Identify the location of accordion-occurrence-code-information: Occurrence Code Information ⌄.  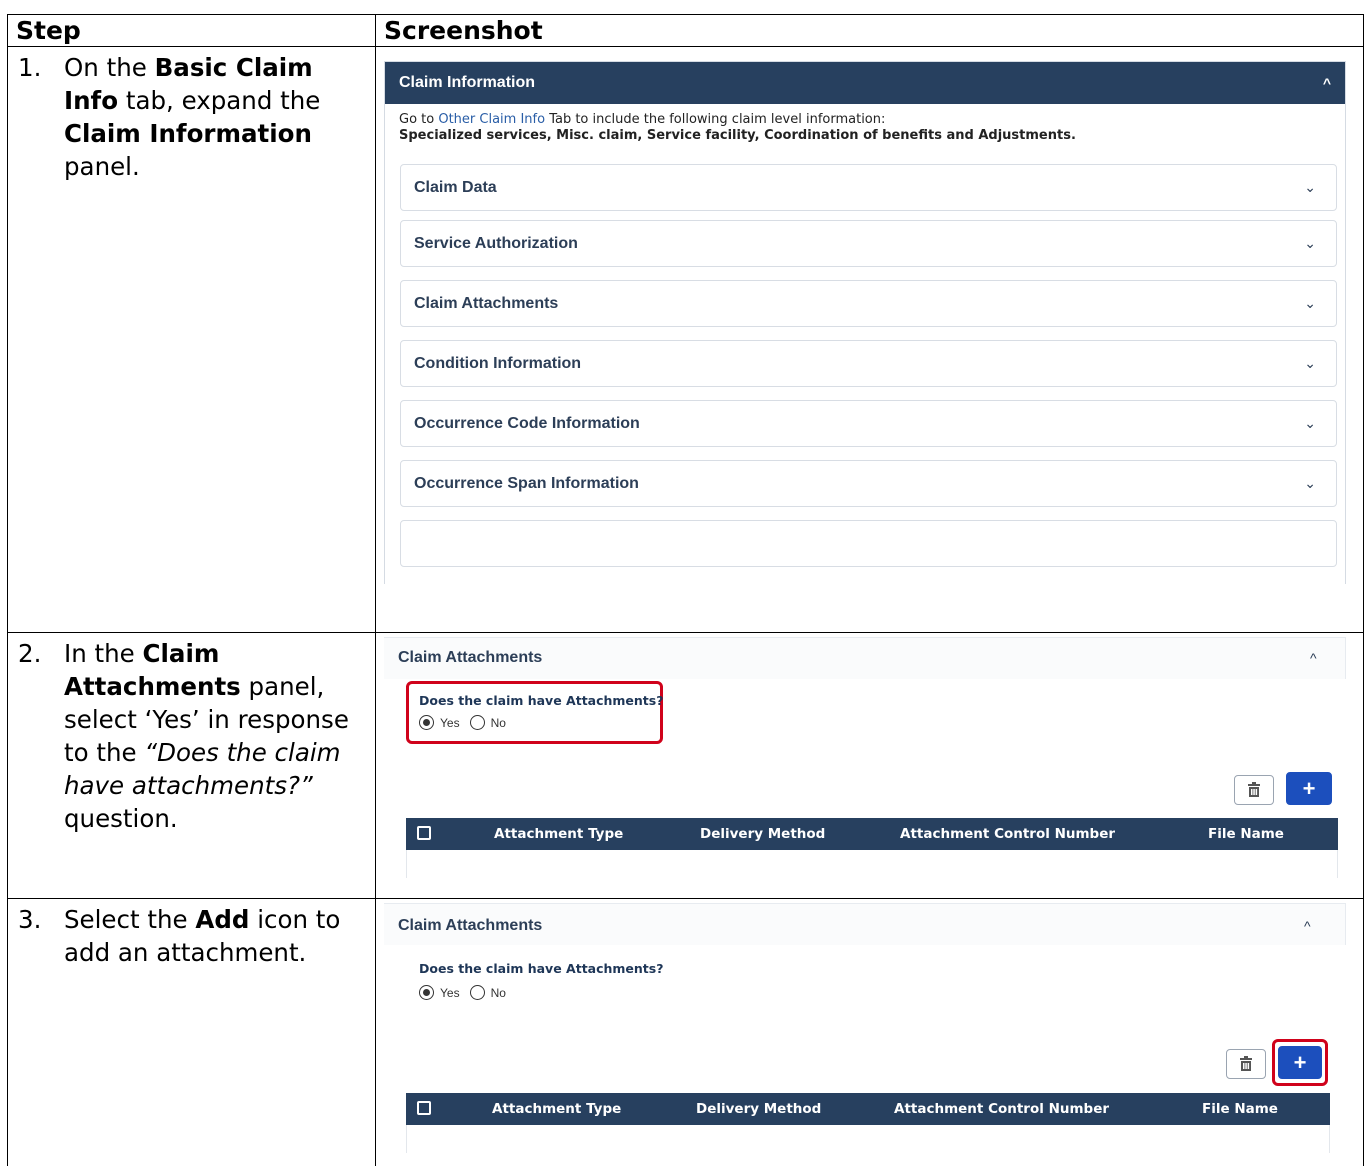
(868, 423).